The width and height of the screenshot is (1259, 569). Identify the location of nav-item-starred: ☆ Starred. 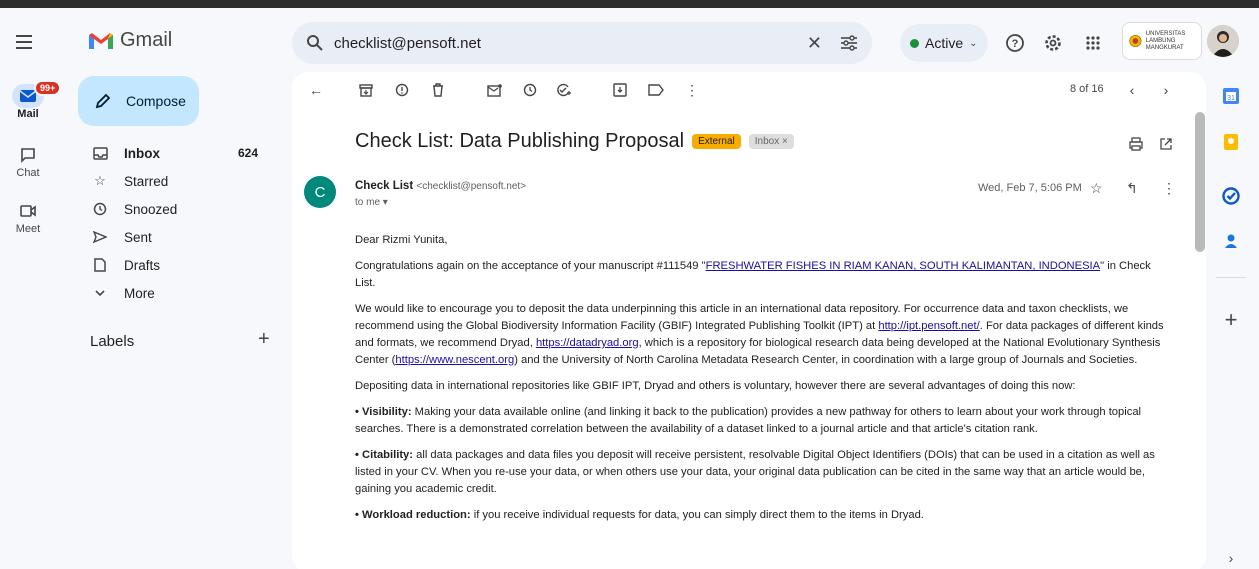
(173, 181).